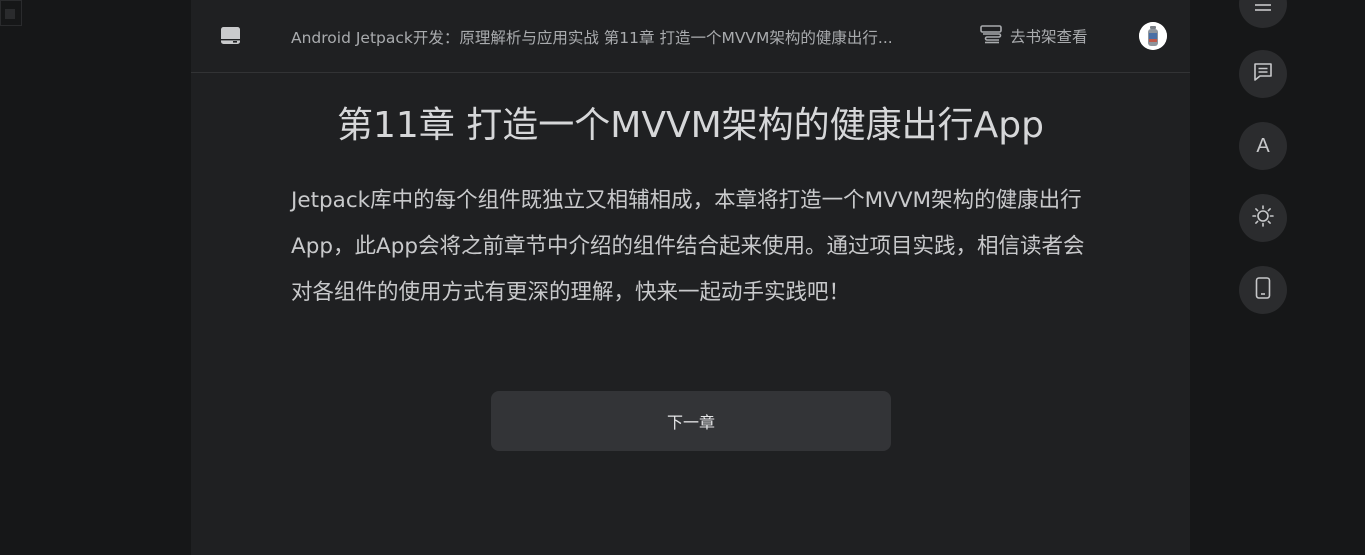  Describe the element at coordinates (1153, 36) in the screenshot. I see `avatar` at that location.